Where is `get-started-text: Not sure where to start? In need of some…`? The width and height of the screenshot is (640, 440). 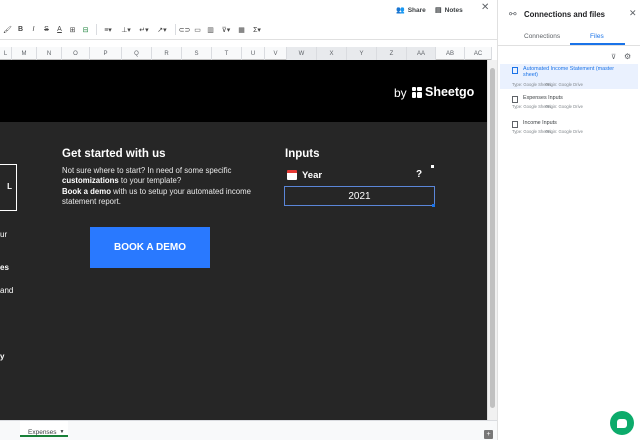
get-started-text: Not sure where to start? In need of some… is located at coordinates (156, 186).